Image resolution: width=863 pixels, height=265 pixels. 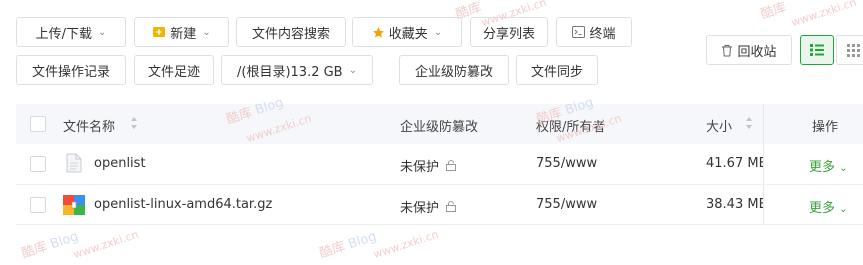 I want to click on file-sync-label: 文件同步, so click(x=556, y=72).